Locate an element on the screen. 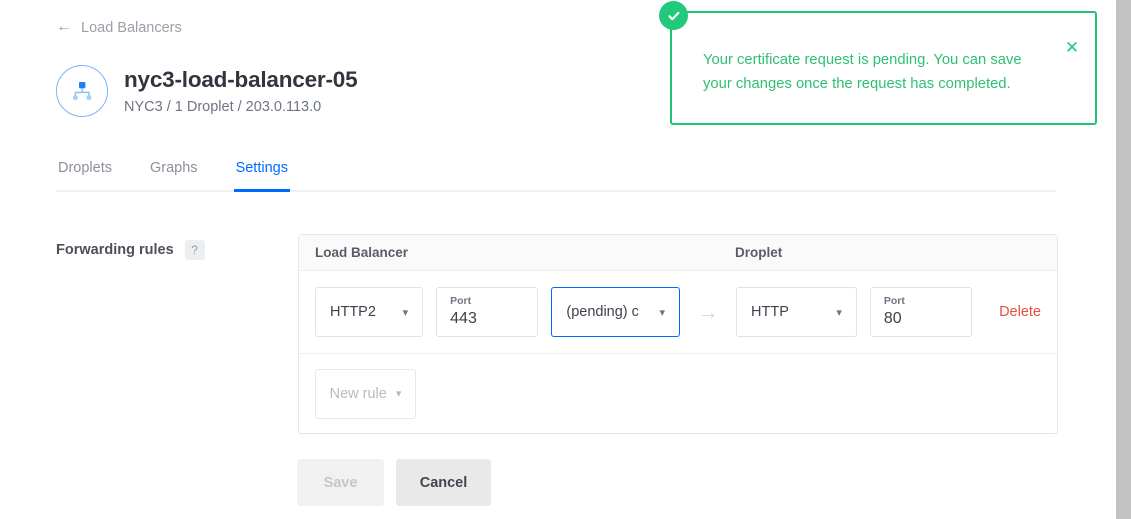 The image size is (1131, 519). new-rule-button: New rule ▾ is located at coordinates (365, 393).